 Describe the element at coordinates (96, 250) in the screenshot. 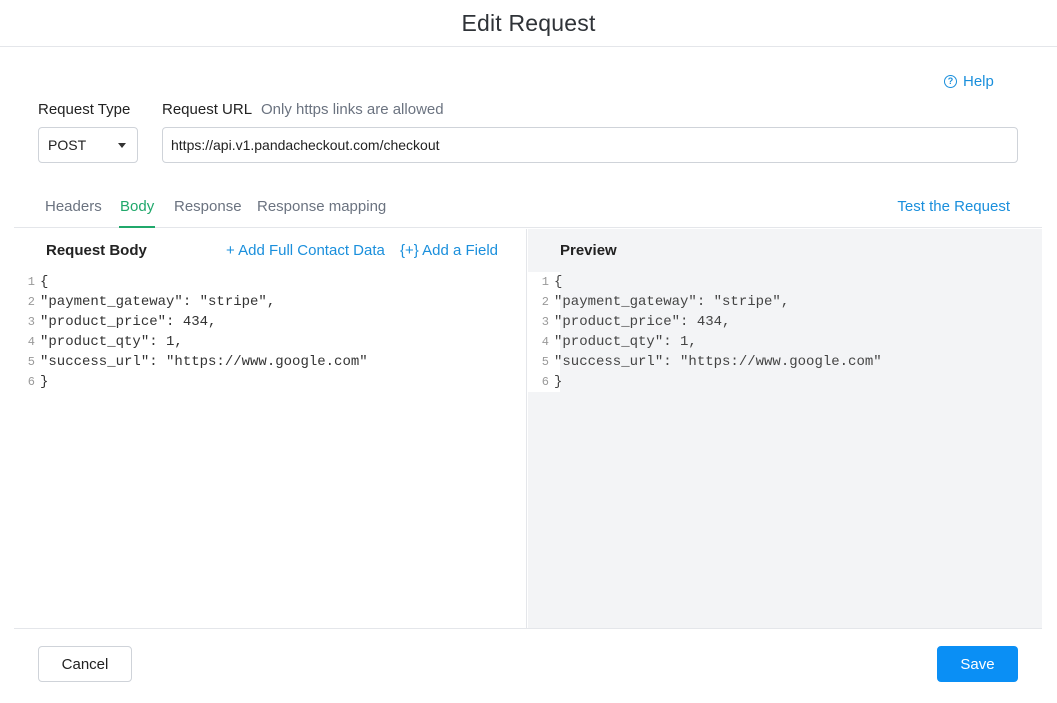

I see `request-body-title: Request Body` at that location.